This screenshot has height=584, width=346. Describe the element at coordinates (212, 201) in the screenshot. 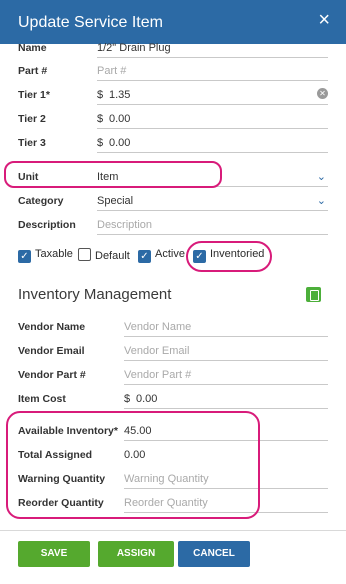

I see `category-select: Special ⌄` at that location.